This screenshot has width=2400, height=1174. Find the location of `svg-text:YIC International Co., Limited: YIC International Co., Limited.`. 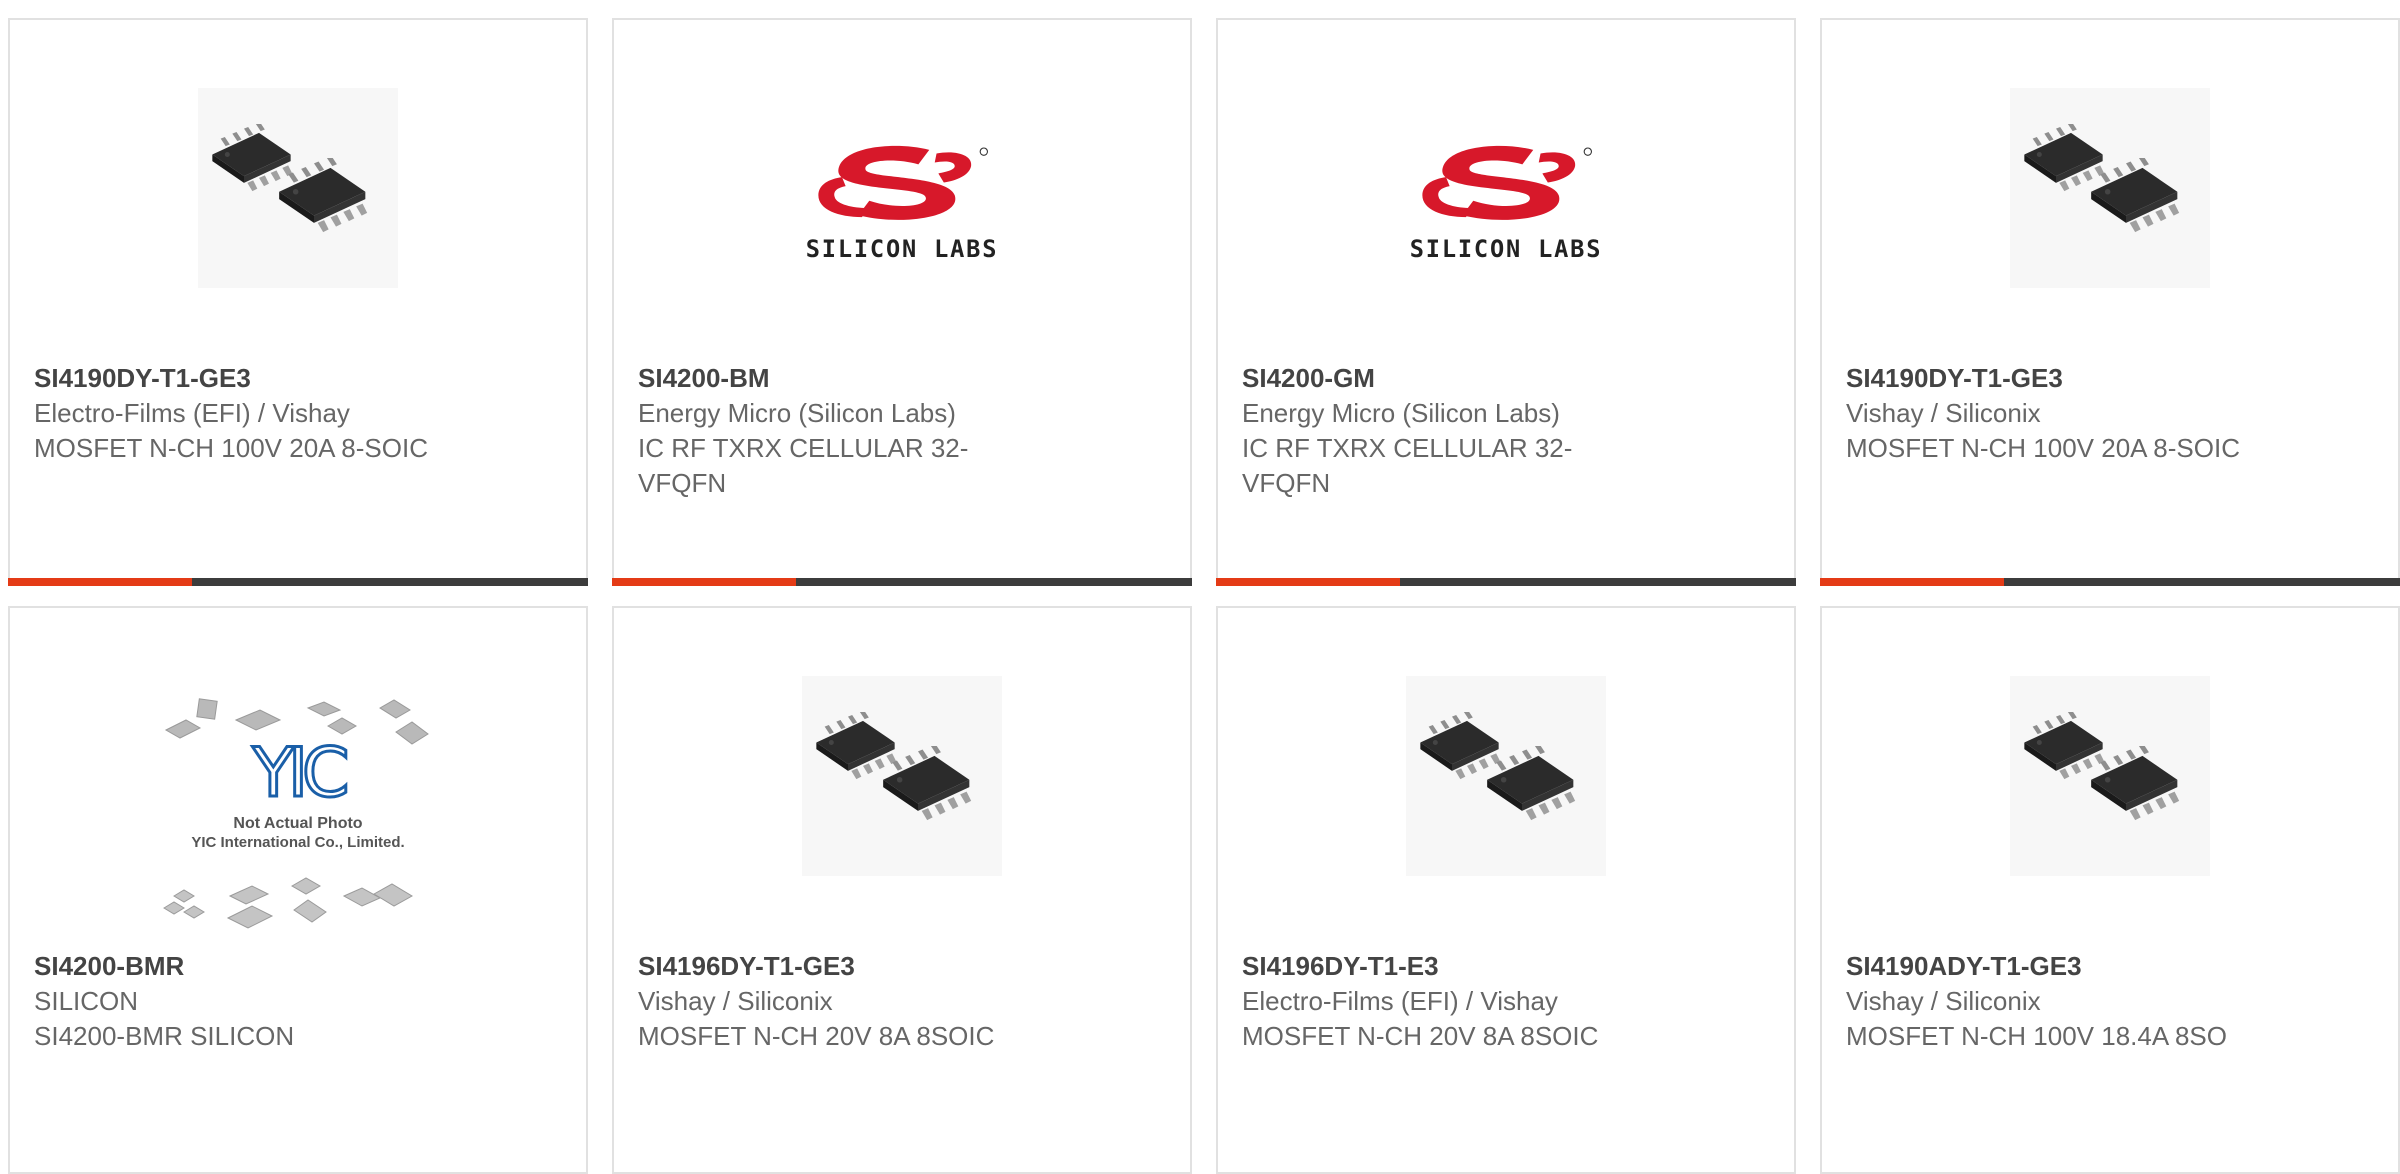

svg-text:YIC International Co., Limited: YIC International Co., Limited. is located at coordinates (297, 842).